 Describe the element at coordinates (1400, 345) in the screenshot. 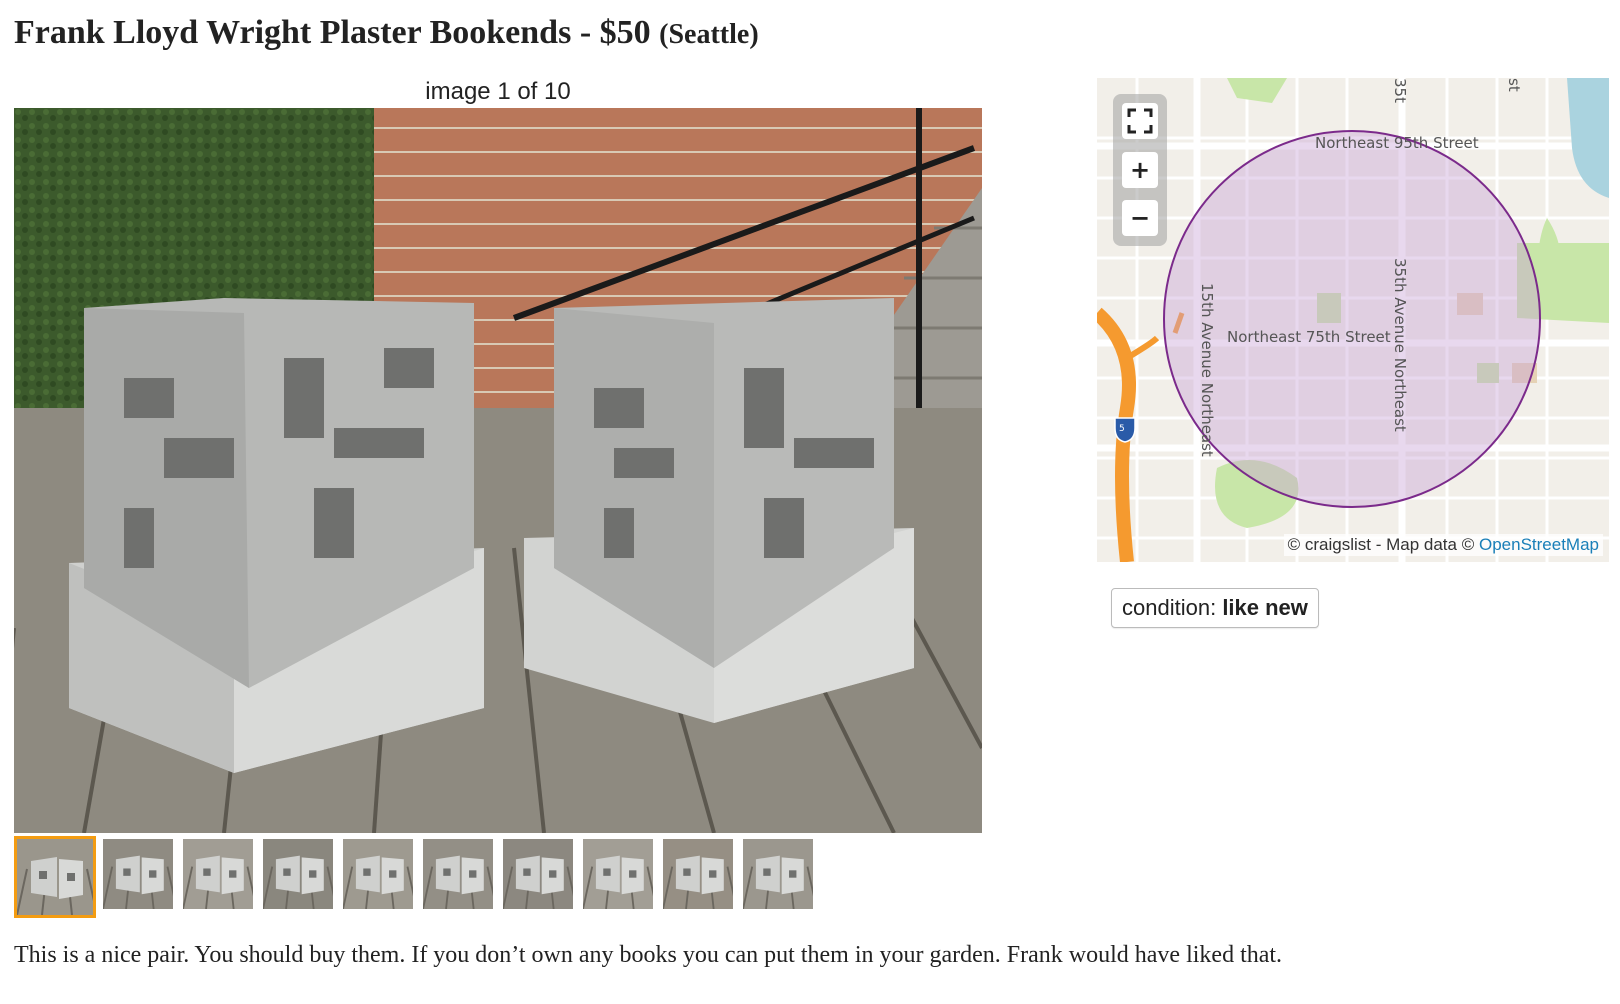

I see `street-label-35th: 35th Avenue Northeast` at that location.